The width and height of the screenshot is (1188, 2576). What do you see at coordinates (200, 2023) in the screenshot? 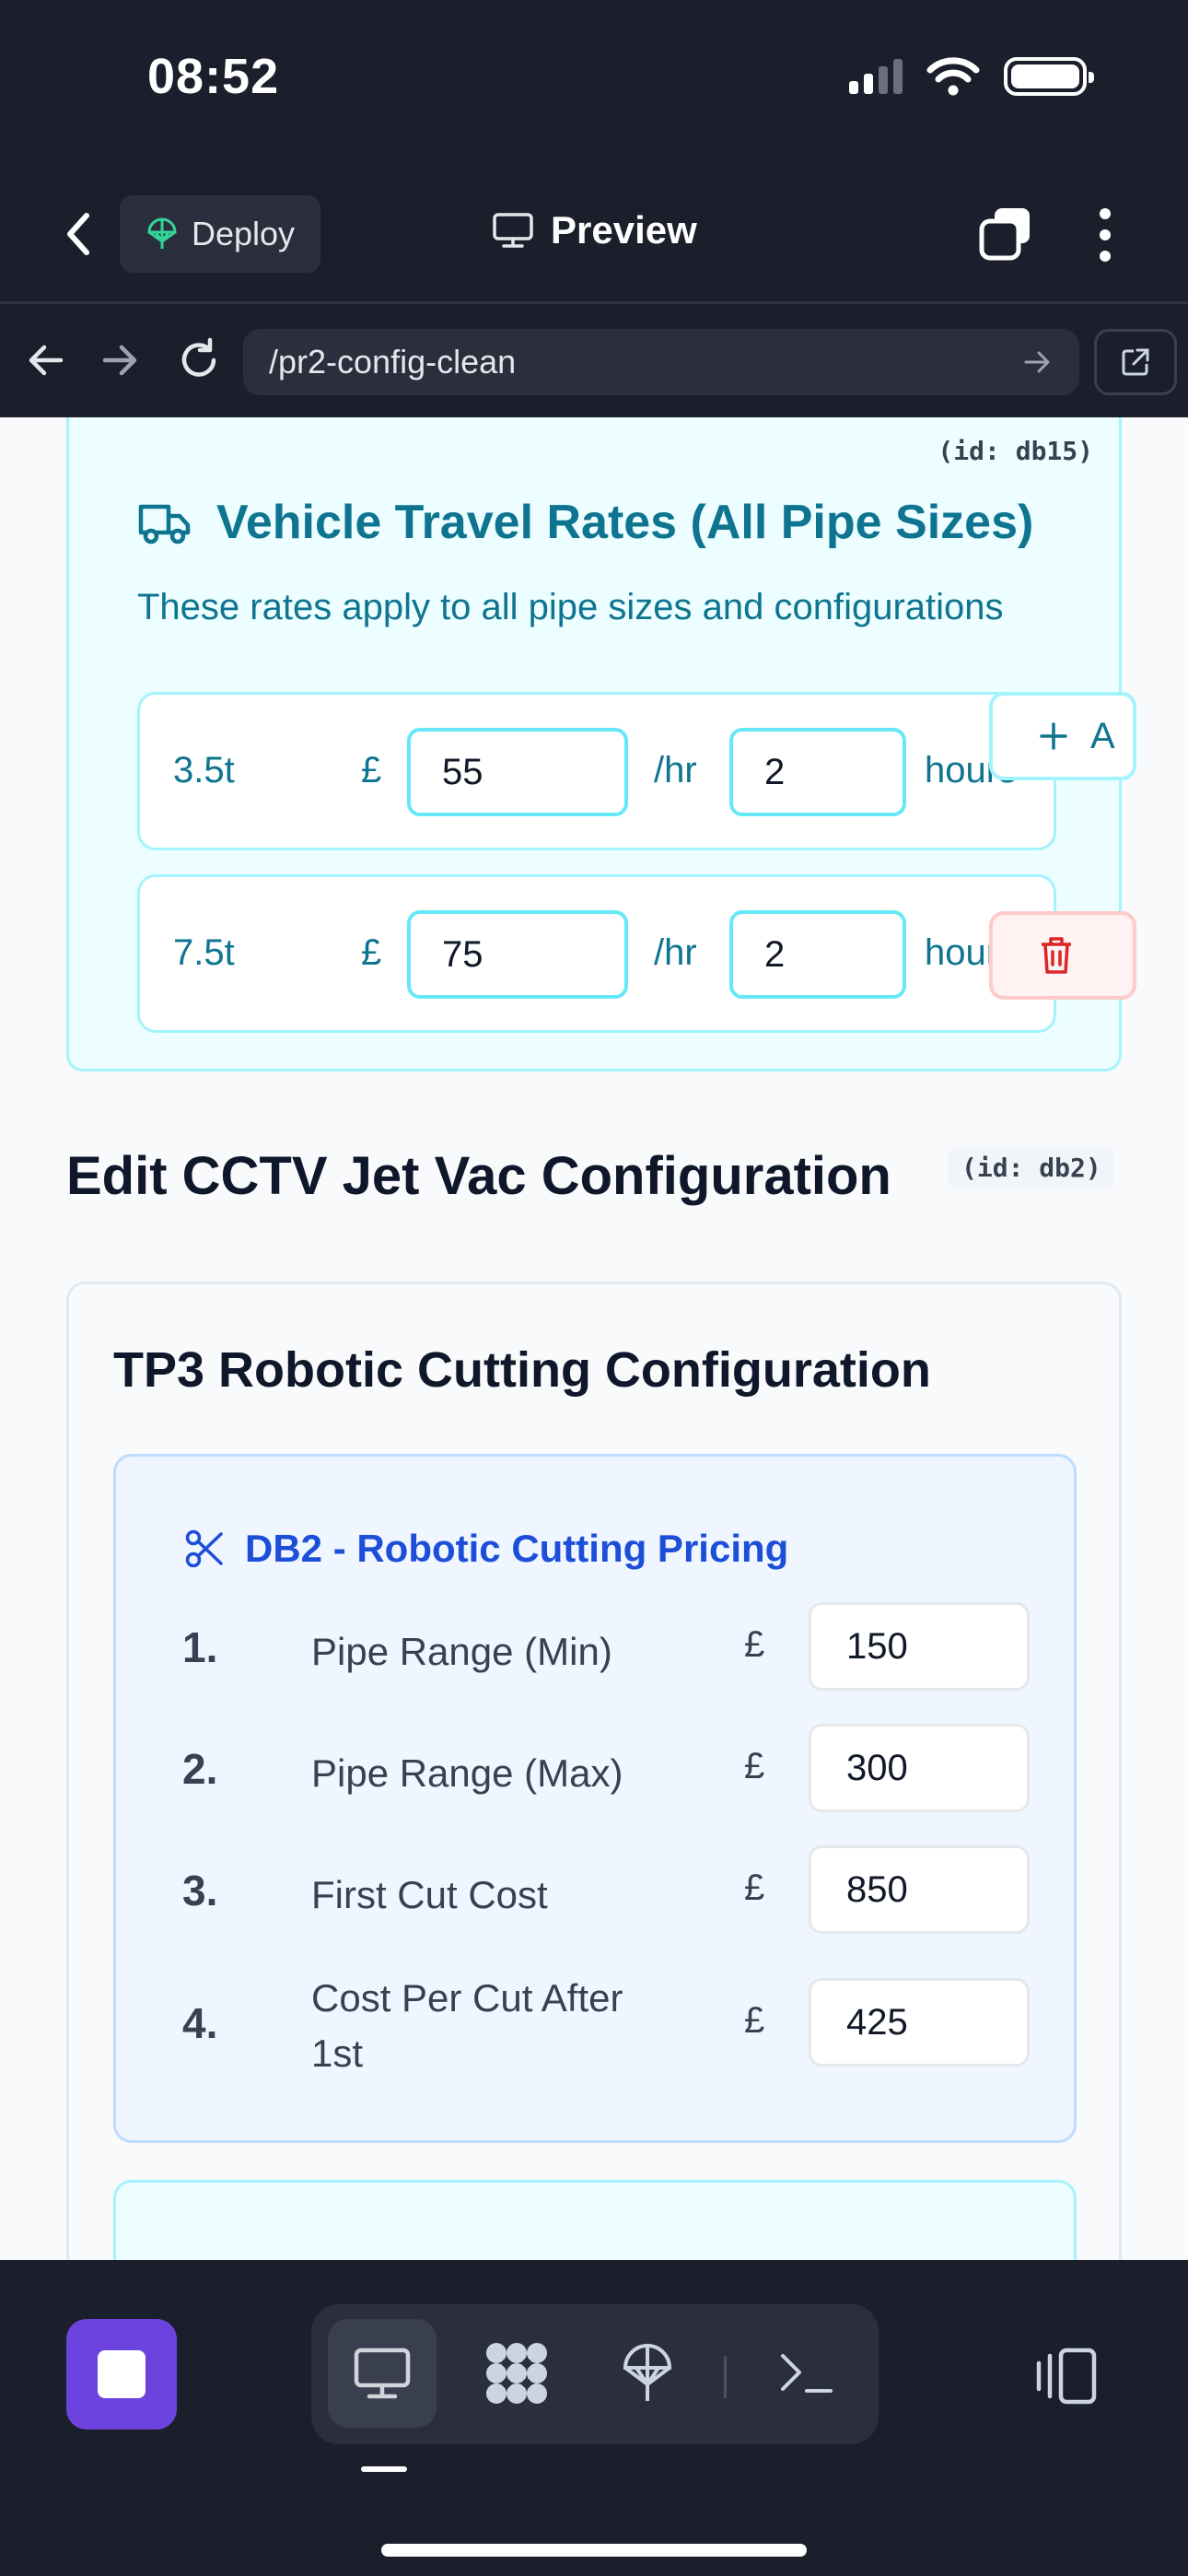
I see `row-number: 4.` at bounding box center [200, 2023].